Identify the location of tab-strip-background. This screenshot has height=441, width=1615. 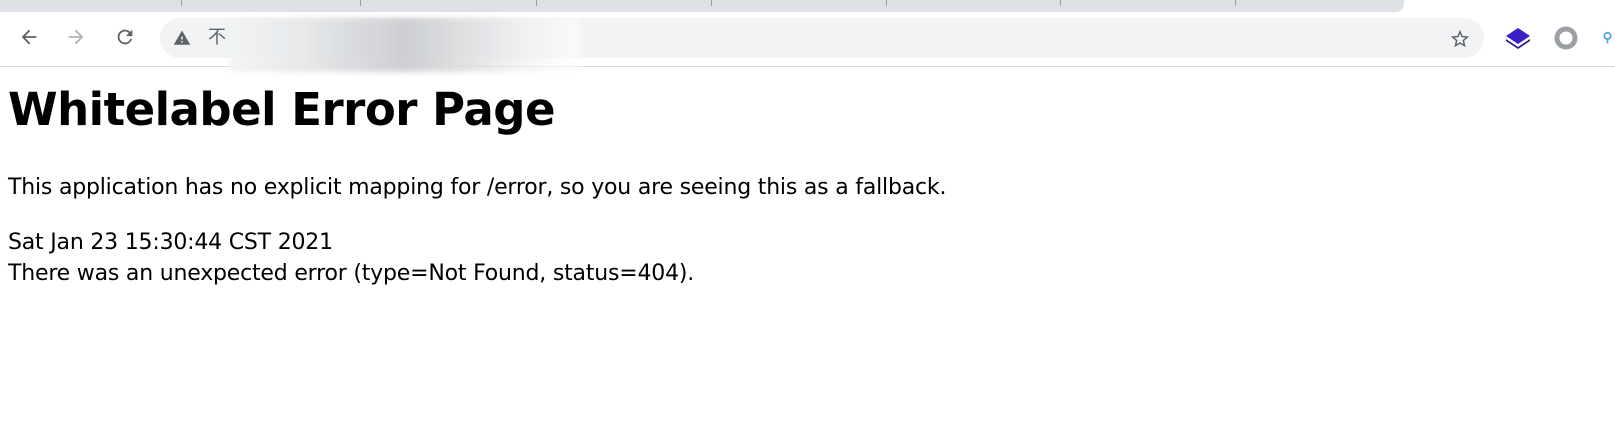
(702, 6).